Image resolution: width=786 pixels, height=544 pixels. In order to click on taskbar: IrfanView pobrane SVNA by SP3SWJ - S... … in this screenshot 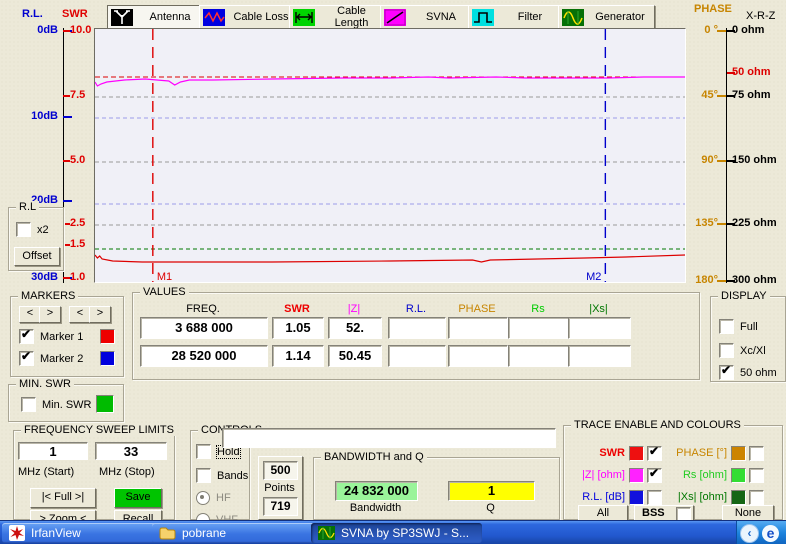, I will do `click(393, 532)`.